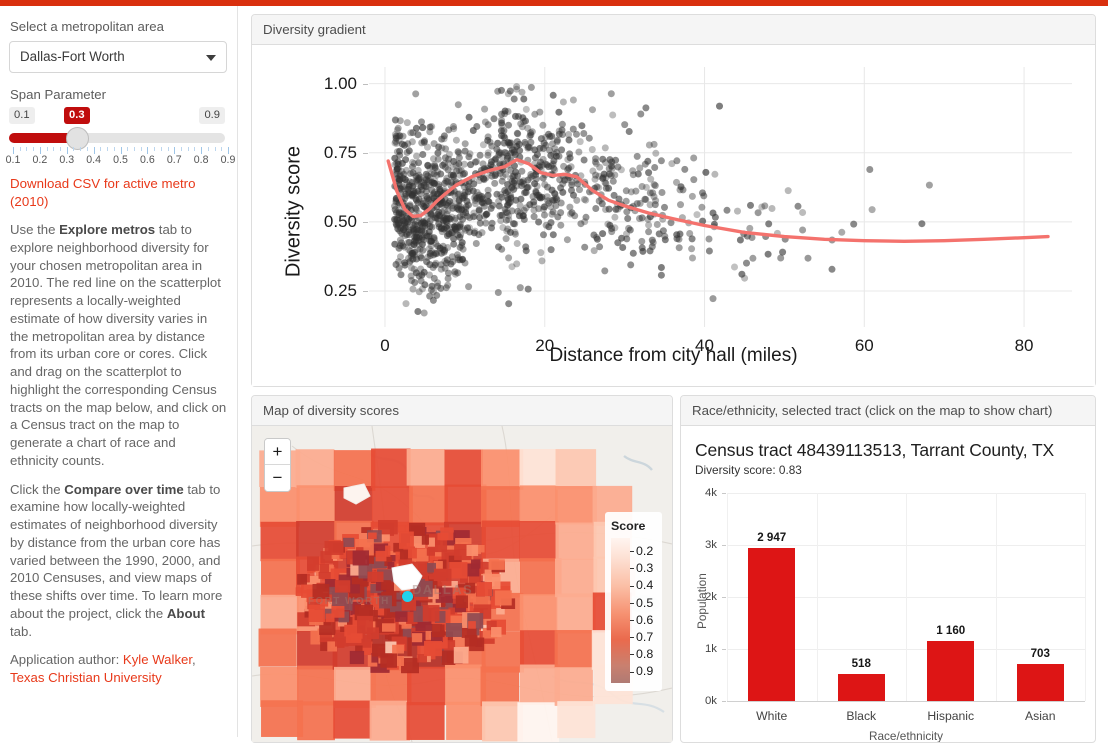 The image size is (1108, 743). Describe the element at coordinates (35, 230) in the screenshot. I see `p1-a: Use the` at that location.